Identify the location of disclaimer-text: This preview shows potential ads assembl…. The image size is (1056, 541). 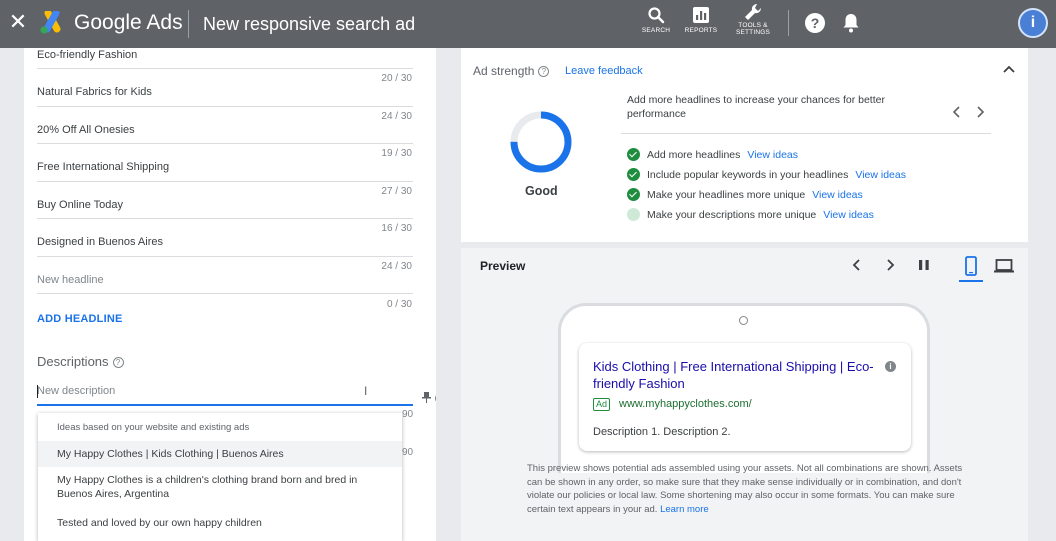
(745, 489).